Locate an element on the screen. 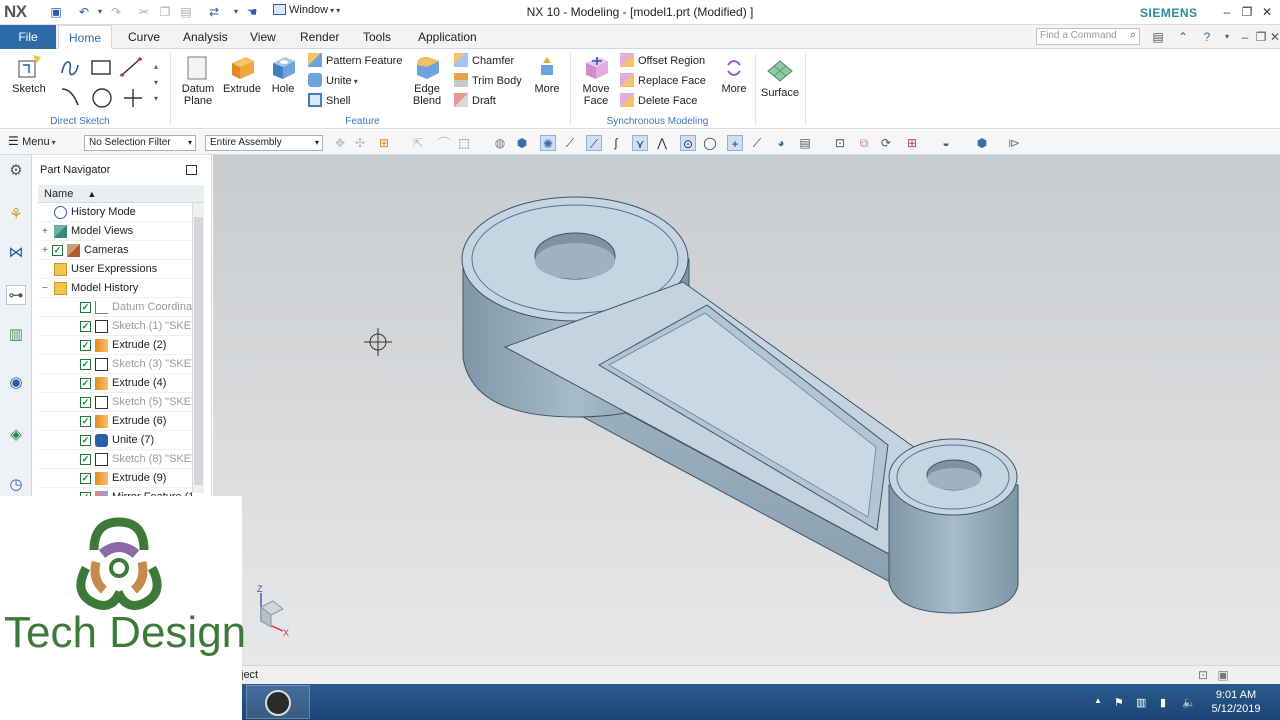  column-header-name: Name ▲ is located at coordinates (121, 194).